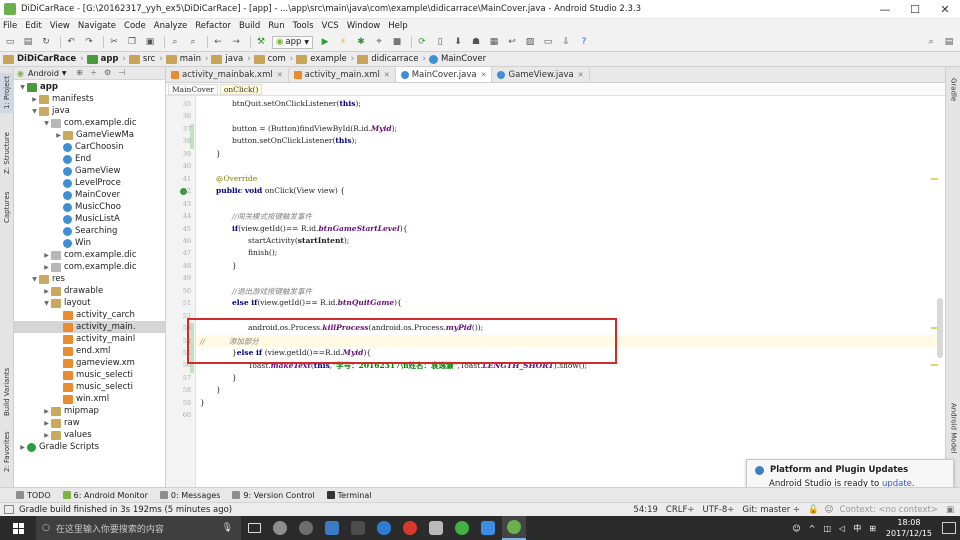  I want to click on attach-debugger-icon: ⌖, so click(379, 42).